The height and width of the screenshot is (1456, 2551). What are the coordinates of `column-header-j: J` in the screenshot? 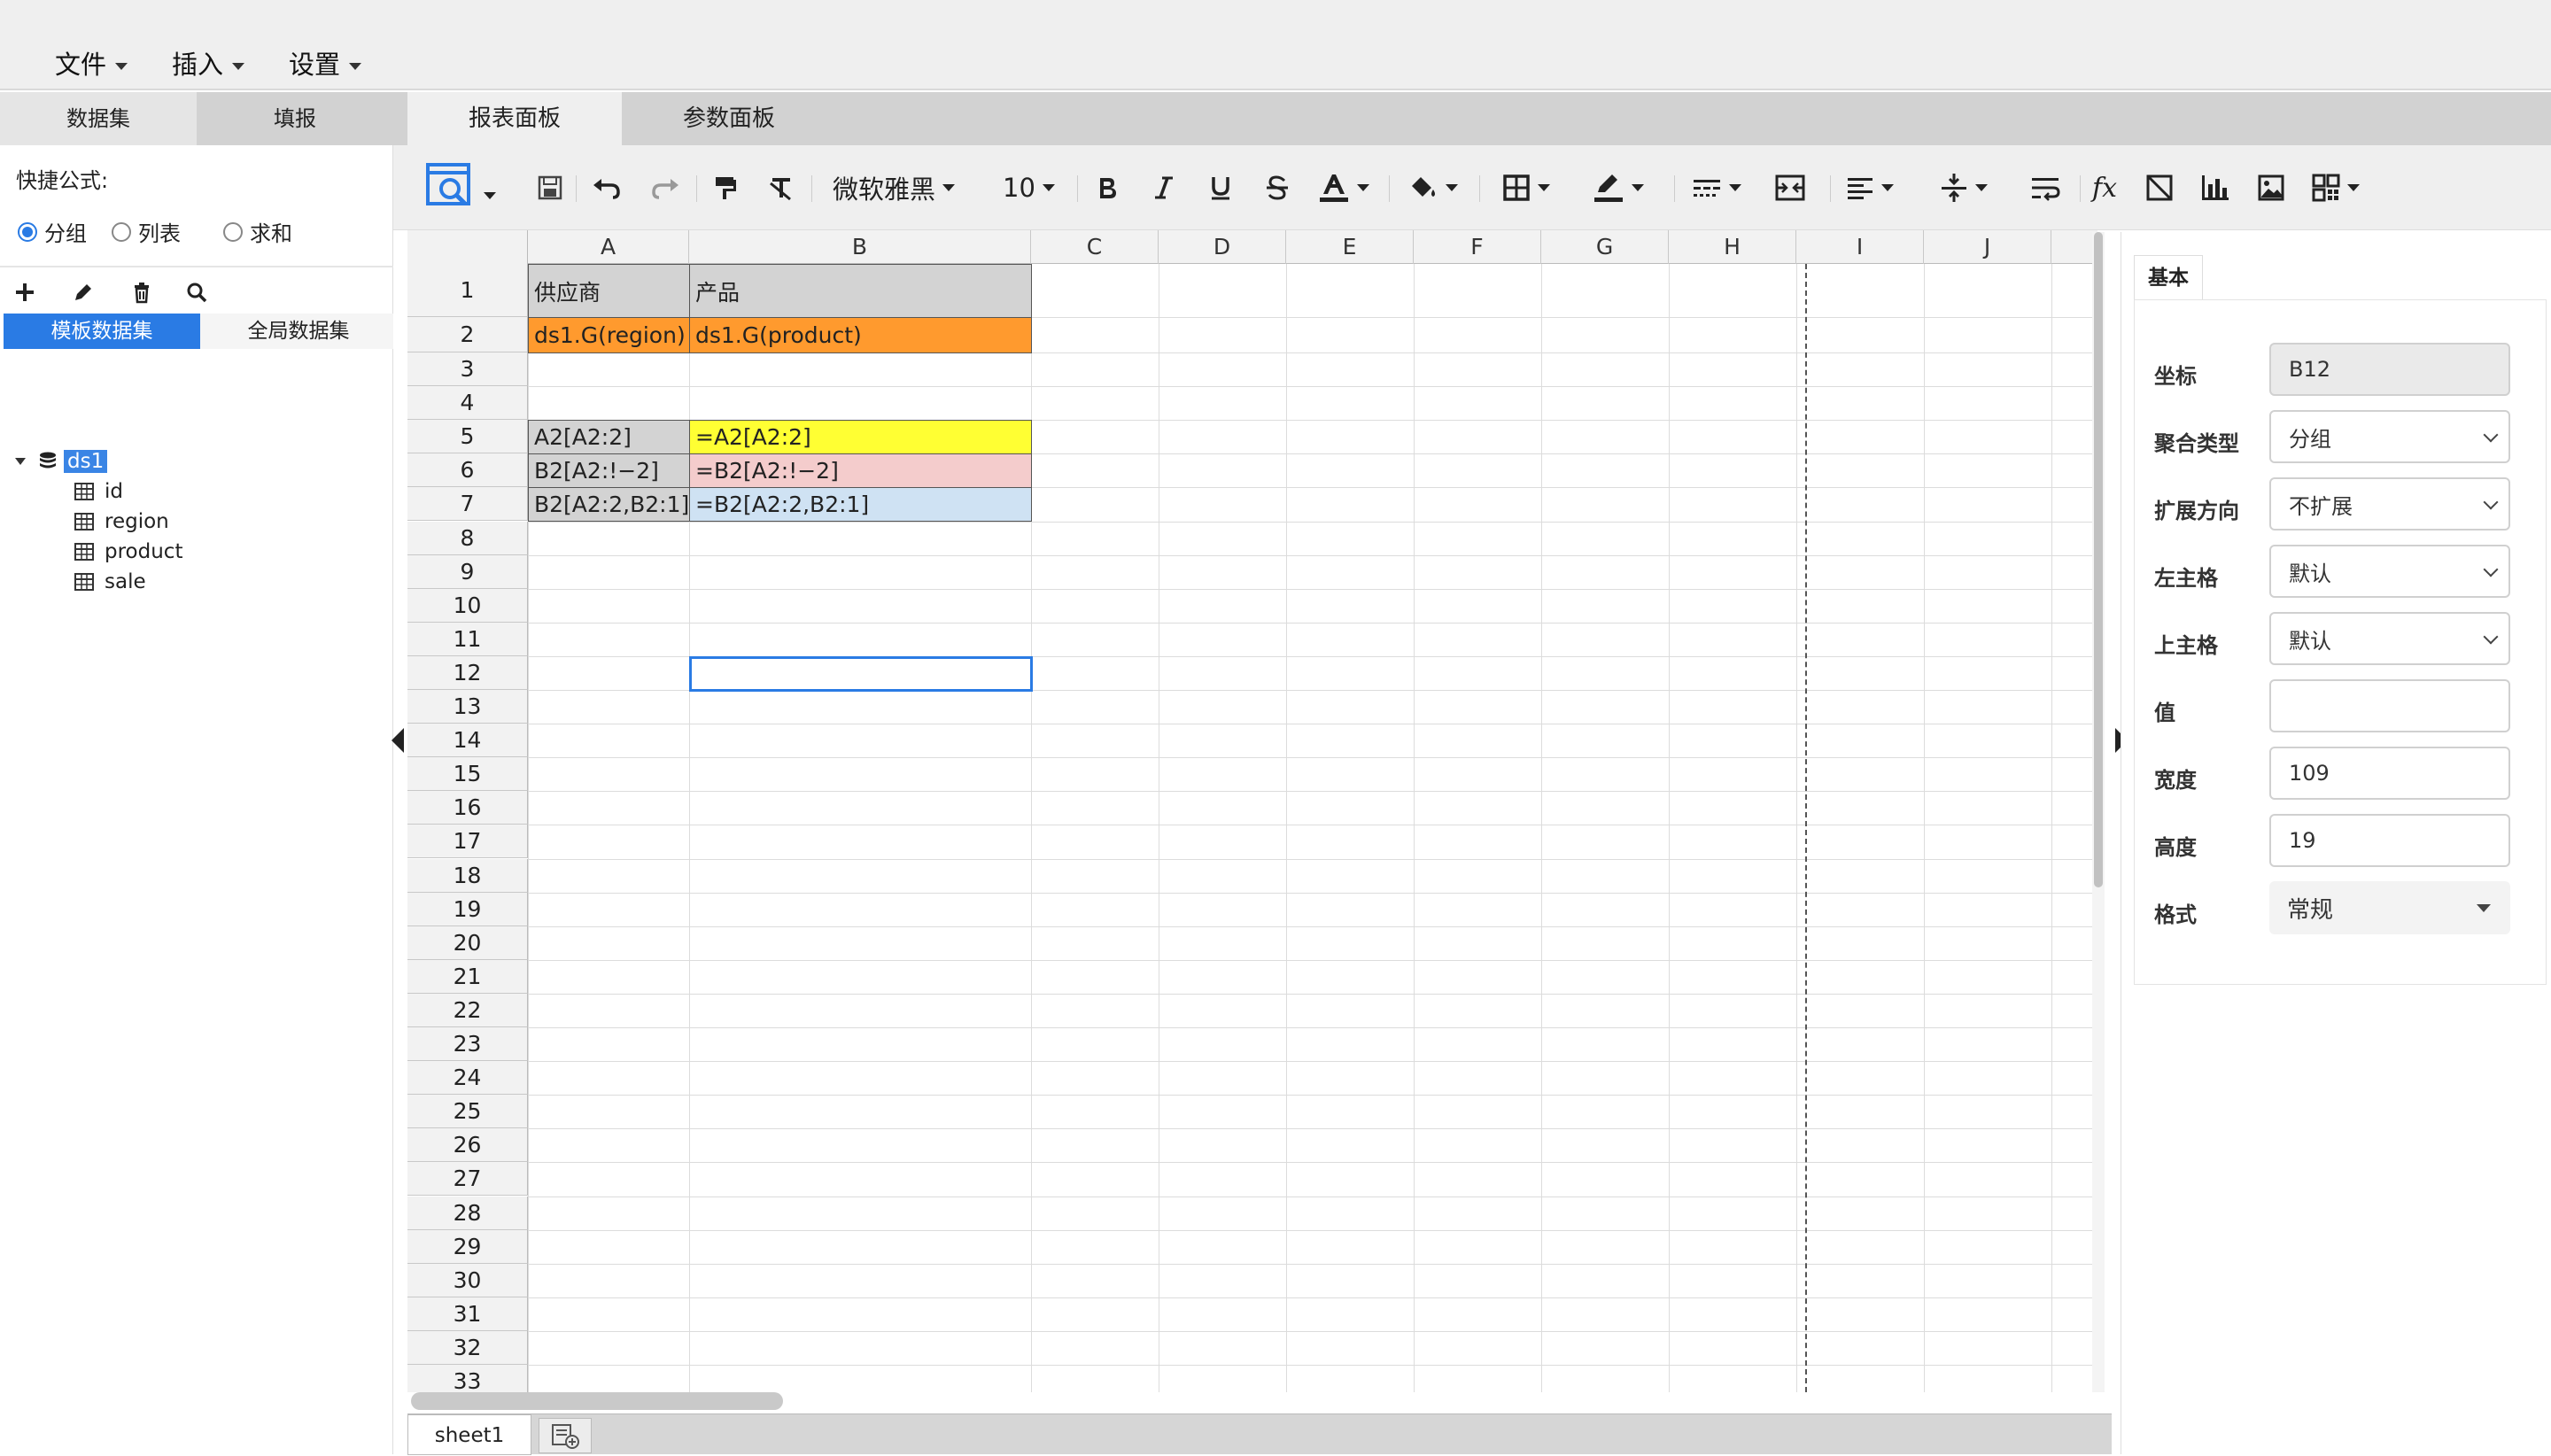 It's located at (1988, 247).